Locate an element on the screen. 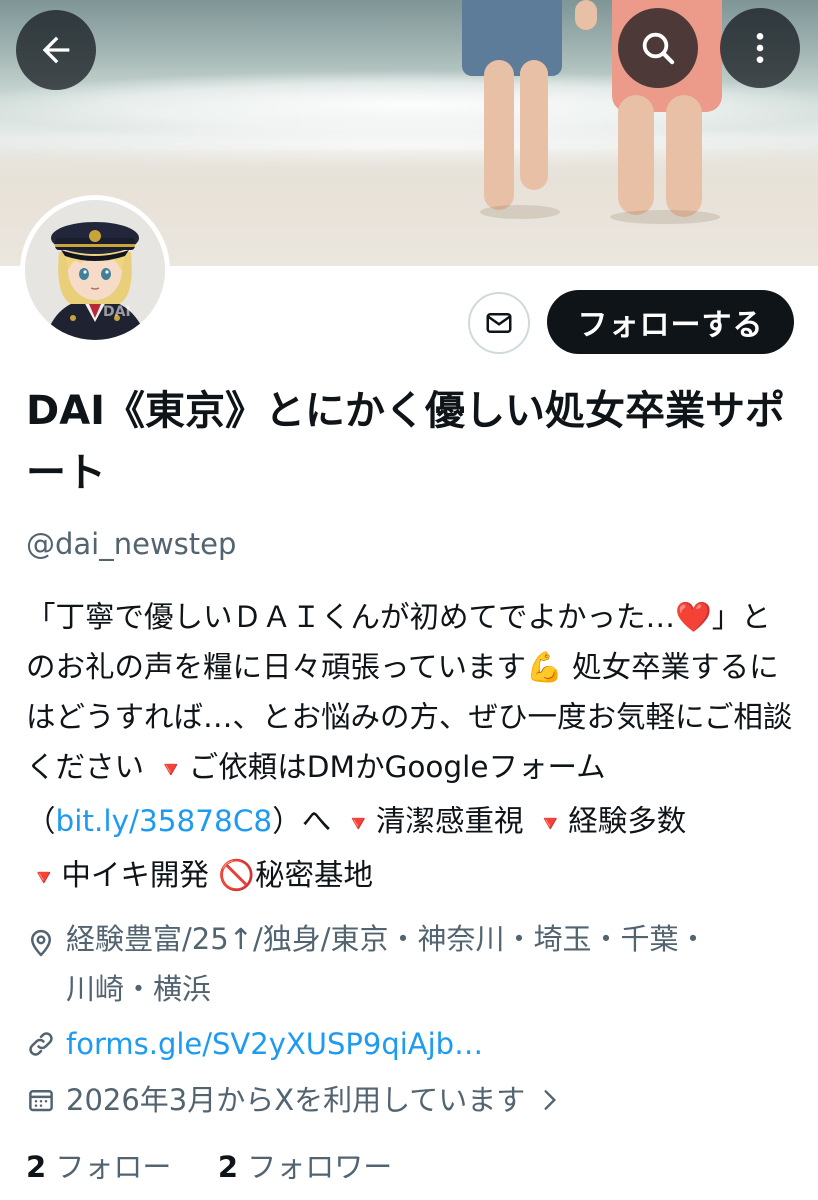 The height and width of the screenshot is (1200, 818). chevron-right-icon is located at coordinates (550, 1100).